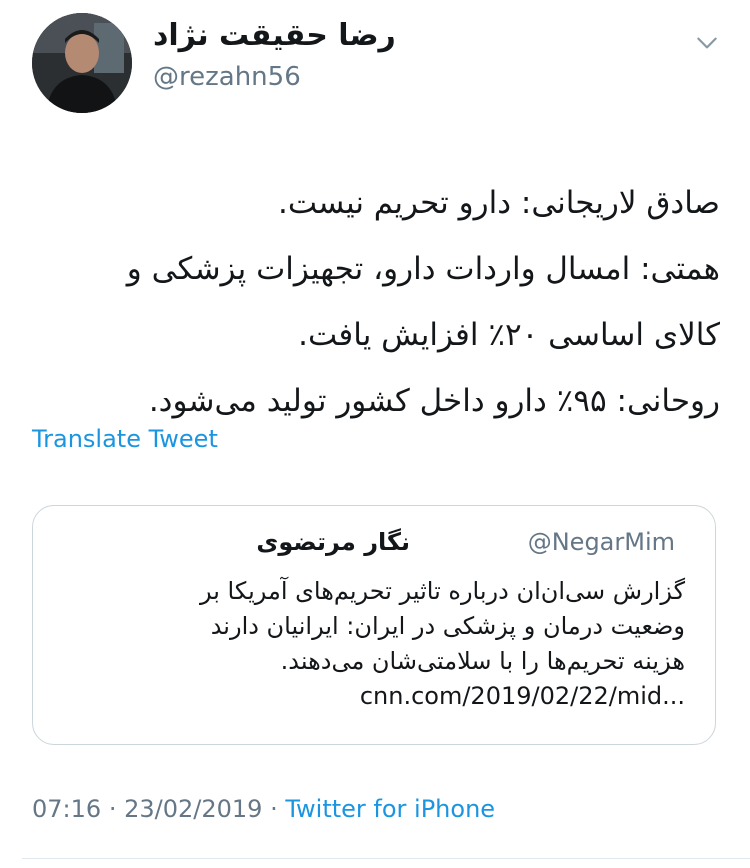 The width and height of the screenshot is (750, 868). I want to click on tweet-line: همتی: امسال واردات دارو، تجهیزات پزشکی و, so click(423, 269).